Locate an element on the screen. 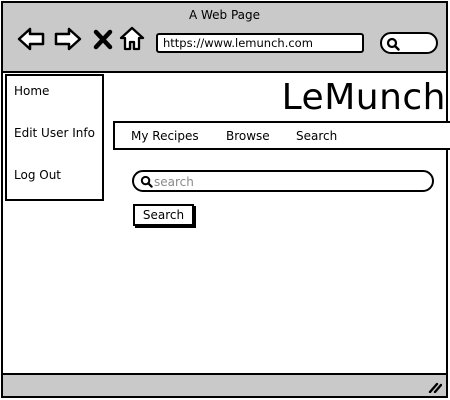 This screenshot has width=450, height=400. browser-search-field is located at coordinates (409, 43).